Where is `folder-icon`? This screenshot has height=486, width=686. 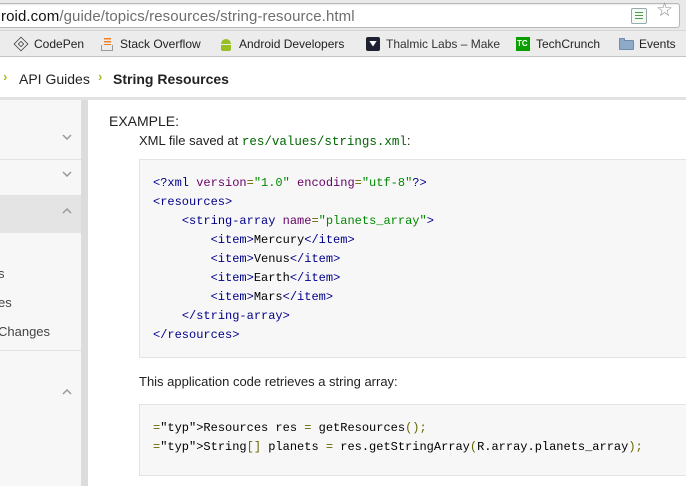 folder-icon is located at coordinates (626, 44).